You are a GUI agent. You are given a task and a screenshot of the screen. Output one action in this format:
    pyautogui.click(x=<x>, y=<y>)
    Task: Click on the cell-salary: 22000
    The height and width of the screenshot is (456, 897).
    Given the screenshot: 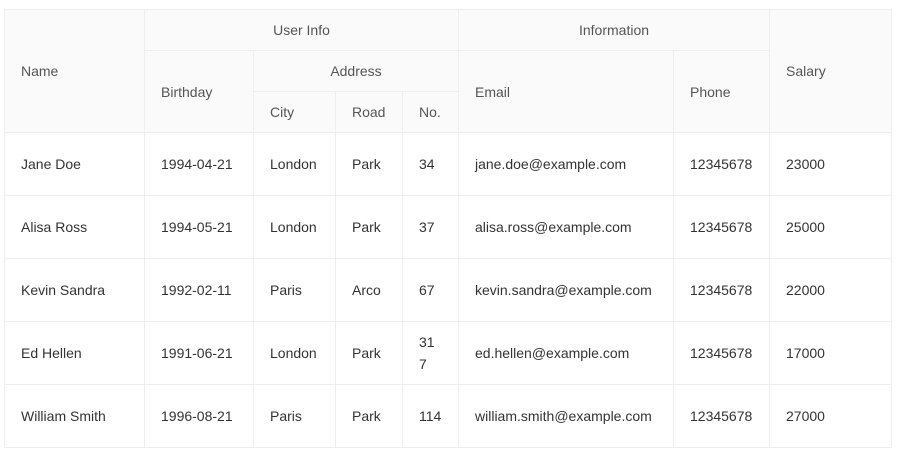 What is the action you would take?
    pyautogui.click(x=831, y=290)
    